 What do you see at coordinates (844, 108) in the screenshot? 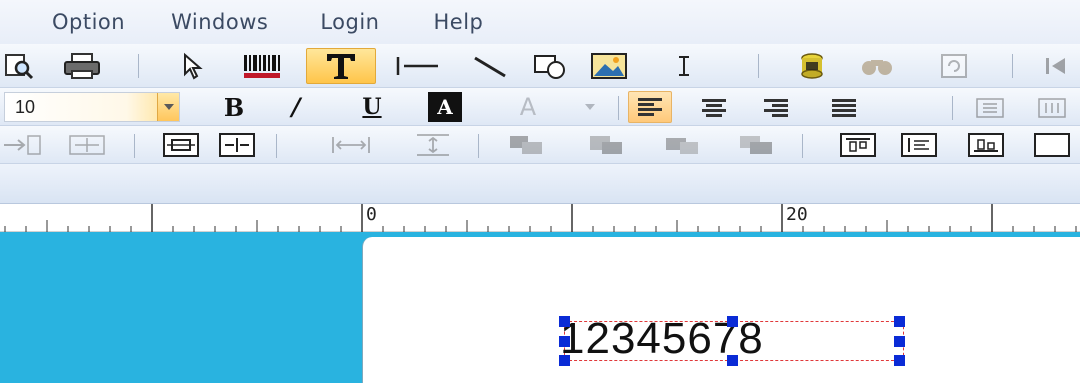
I see `justify-icon` at bounding box center [844, 108].